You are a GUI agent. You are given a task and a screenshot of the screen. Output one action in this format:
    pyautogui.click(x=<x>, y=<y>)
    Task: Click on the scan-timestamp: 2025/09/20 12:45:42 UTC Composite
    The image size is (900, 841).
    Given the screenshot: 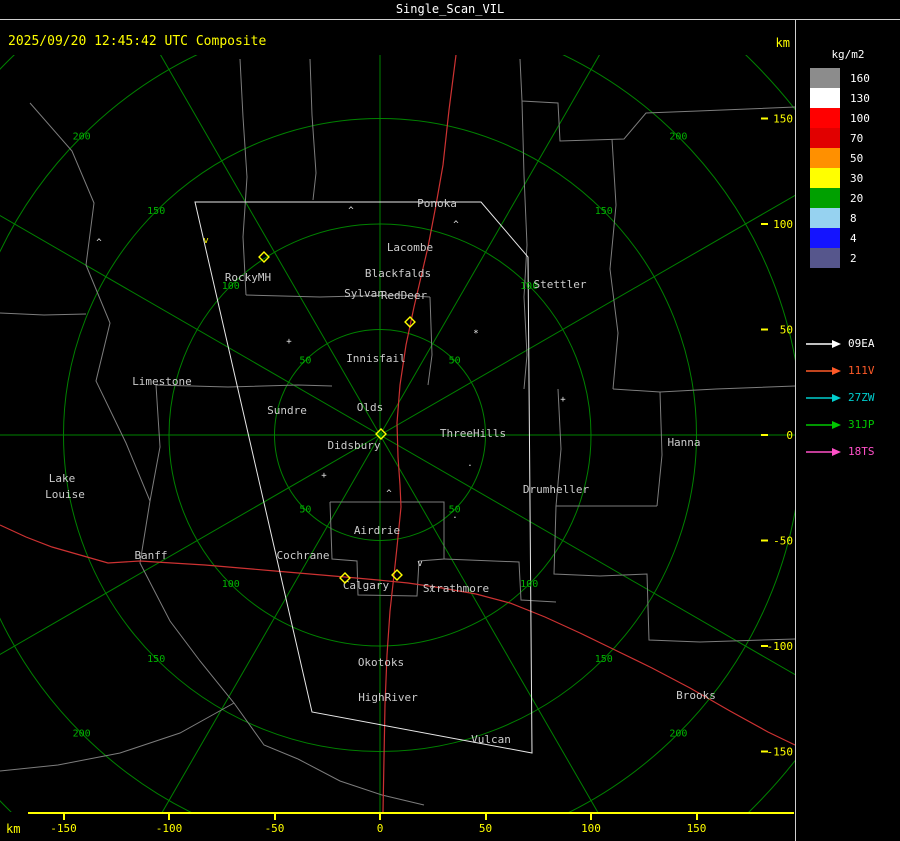 What is the action you would take?
    pyautogui.click(x=137, y=41)
    